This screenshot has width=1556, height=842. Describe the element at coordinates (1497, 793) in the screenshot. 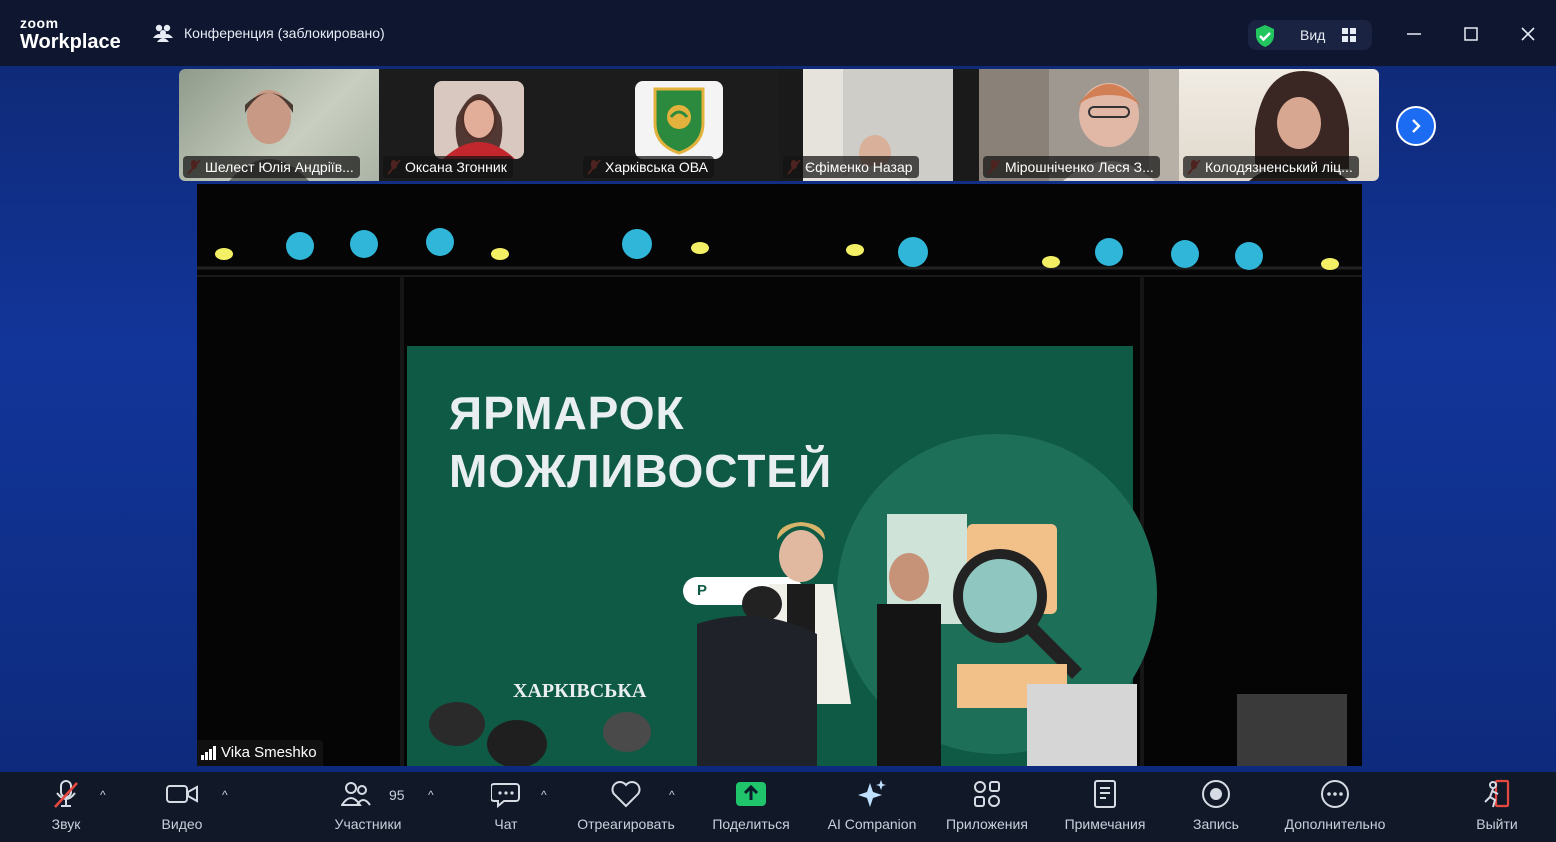

I see `leave-door-icon` at that location.